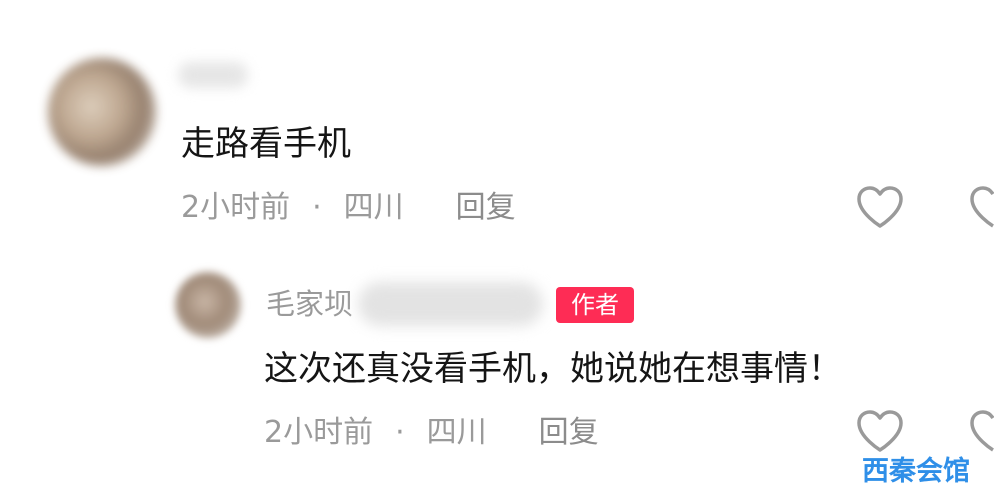 This screenshot has width=994, height=497. I want to click on author-badge: 作者, so click(595, 305).